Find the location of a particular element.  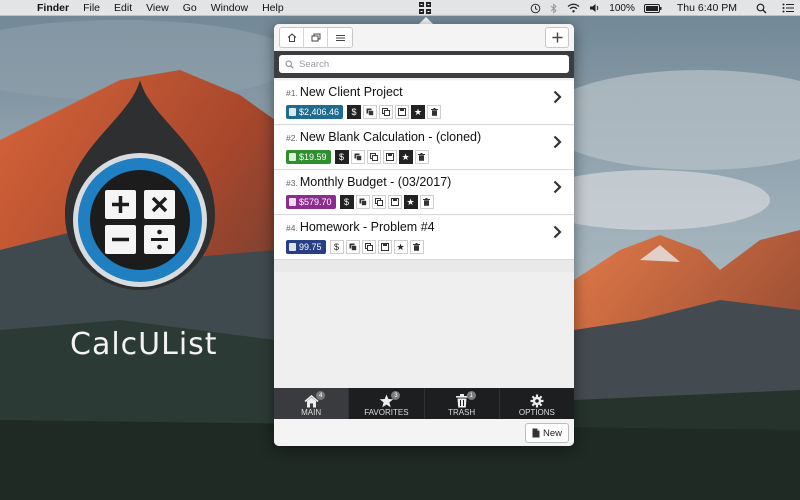

item-title: #4. Homework - Problem #4 is located at coordinates (360, 227).